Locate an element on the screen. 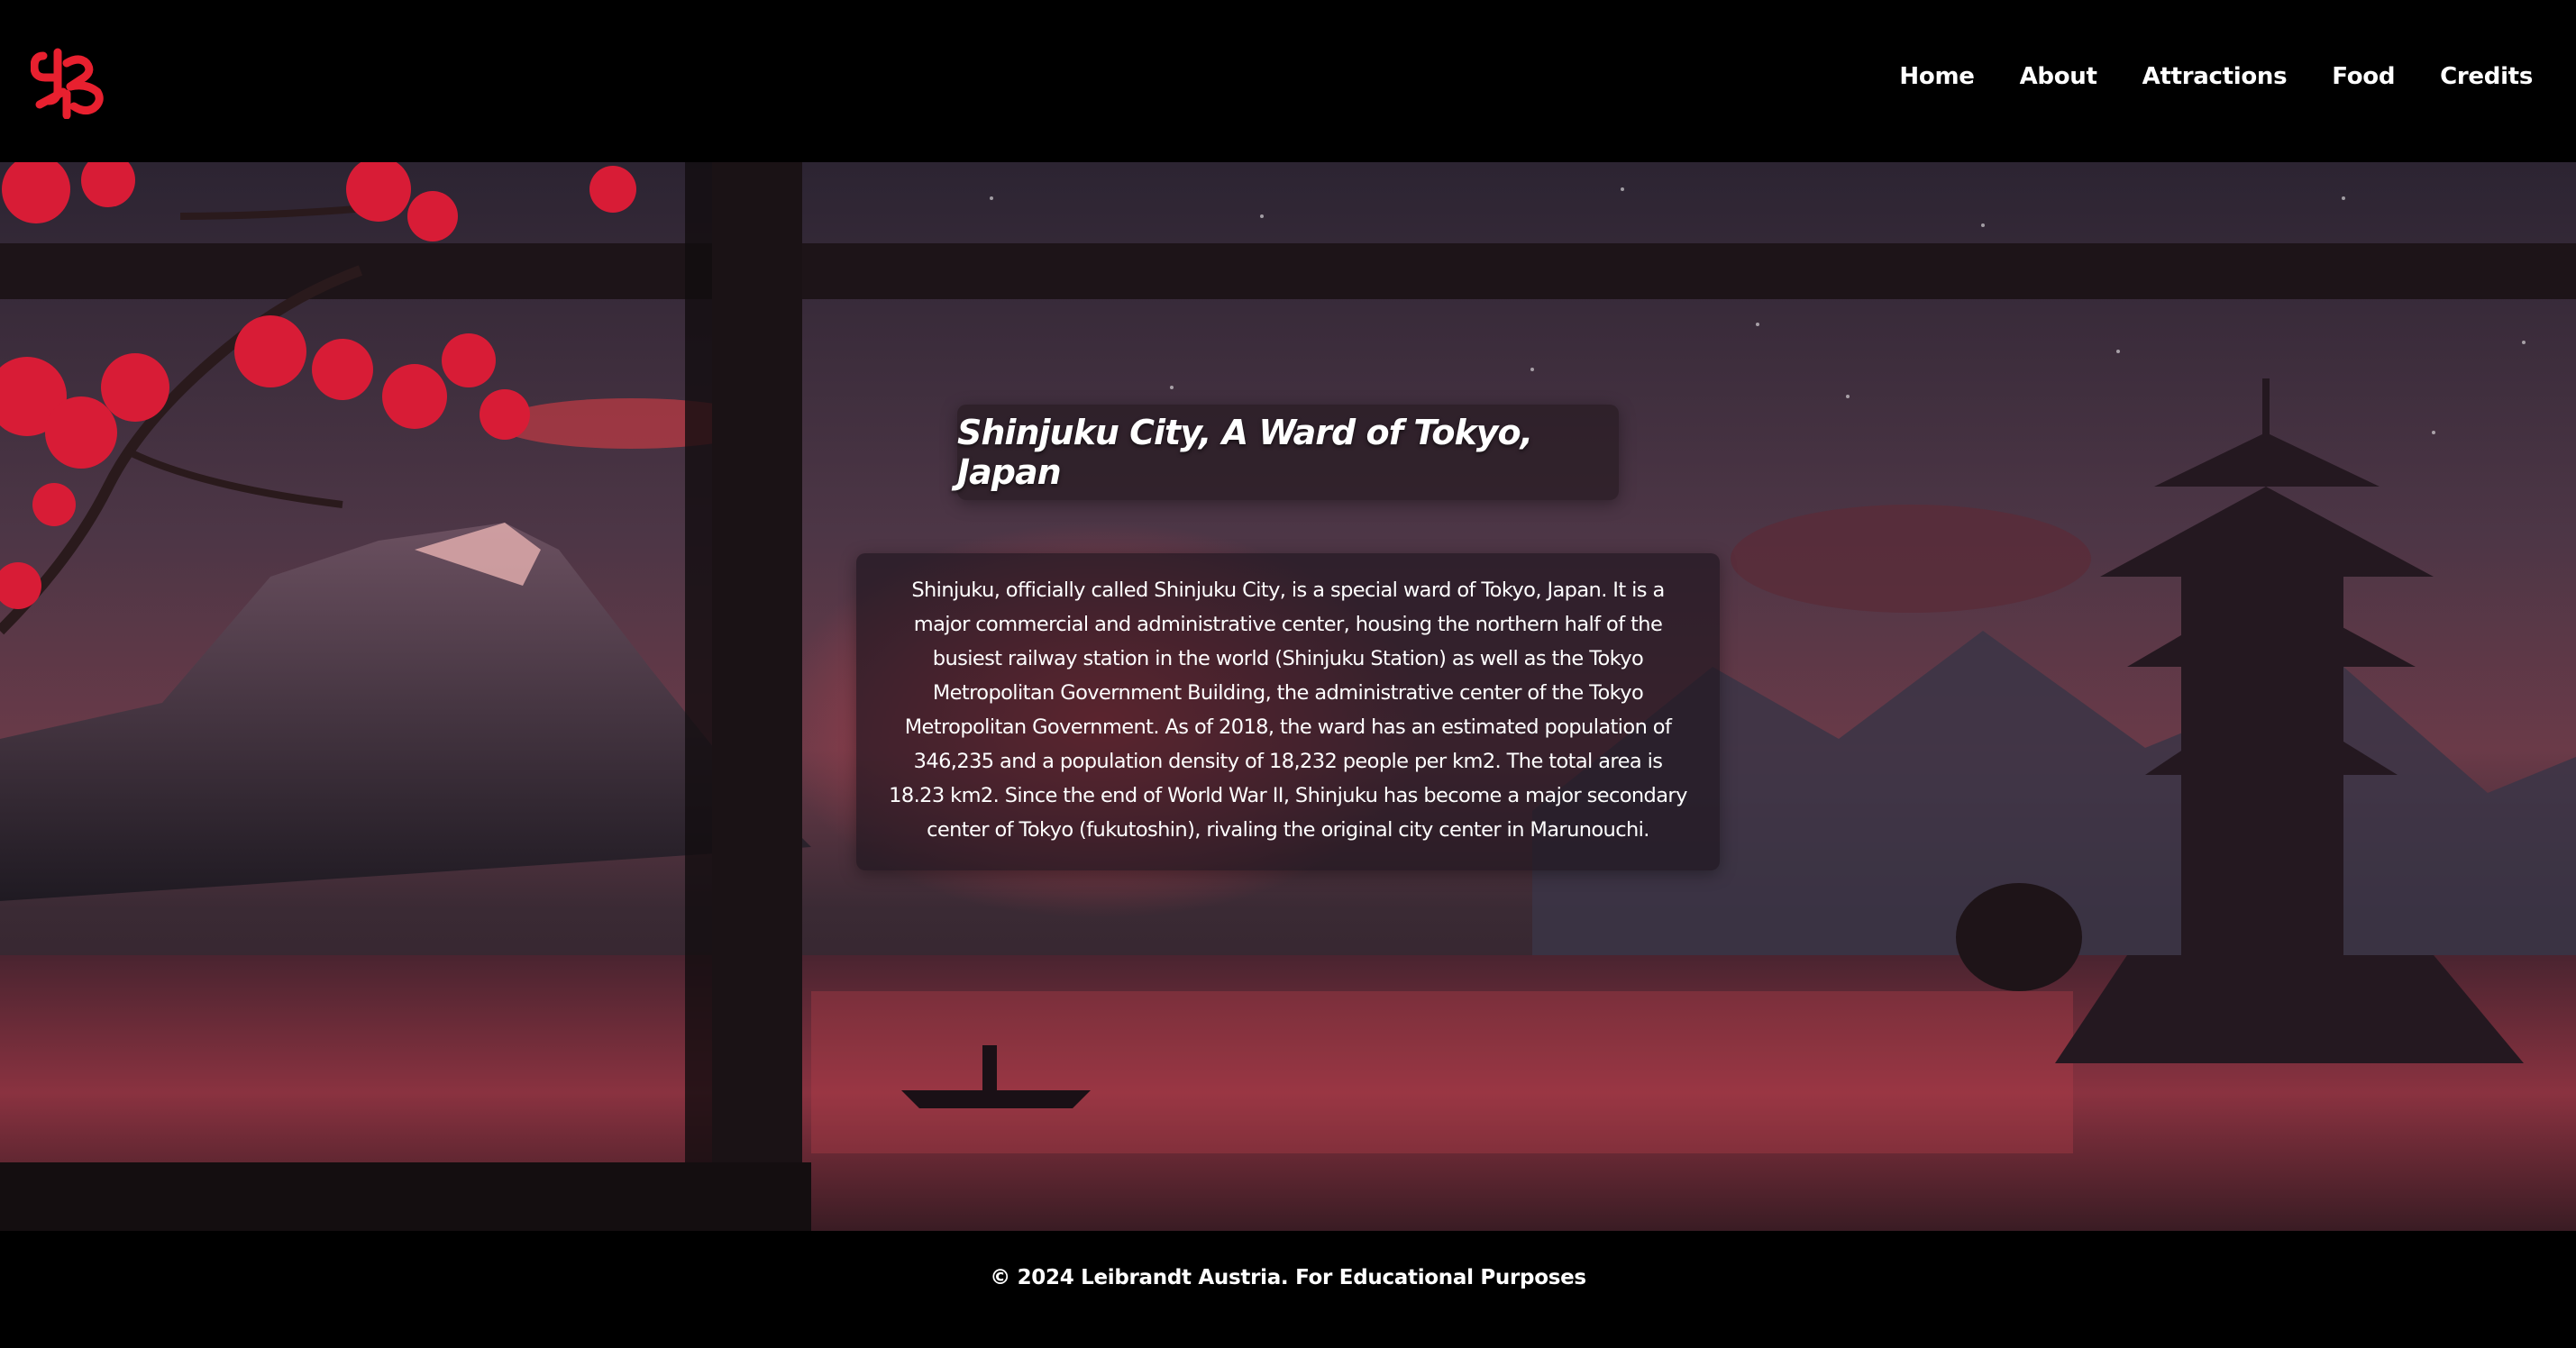 The image size is (2576, 1348). hero-title-box: Shinjuku City, A Ward of Tokyo, Japan is located at coordinates (1288, 452).